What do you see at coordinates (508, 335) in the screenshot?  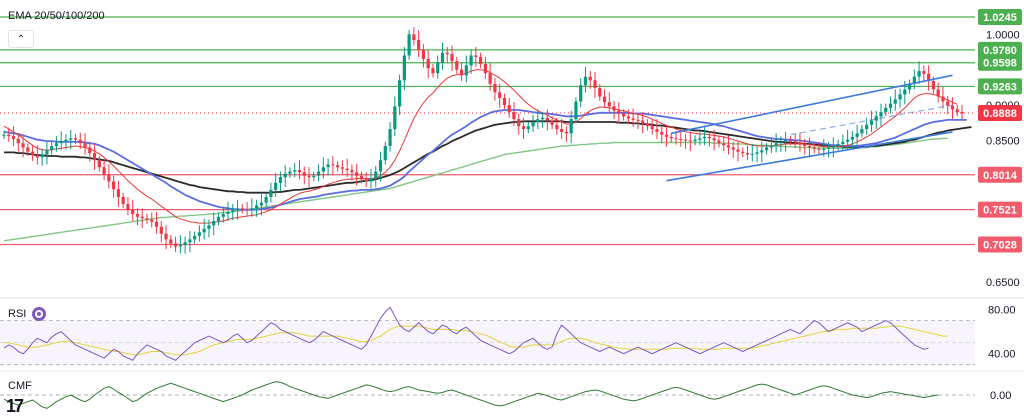 I see `rsi-pane: 80.00 40.00` at bounding box center [508, 335].